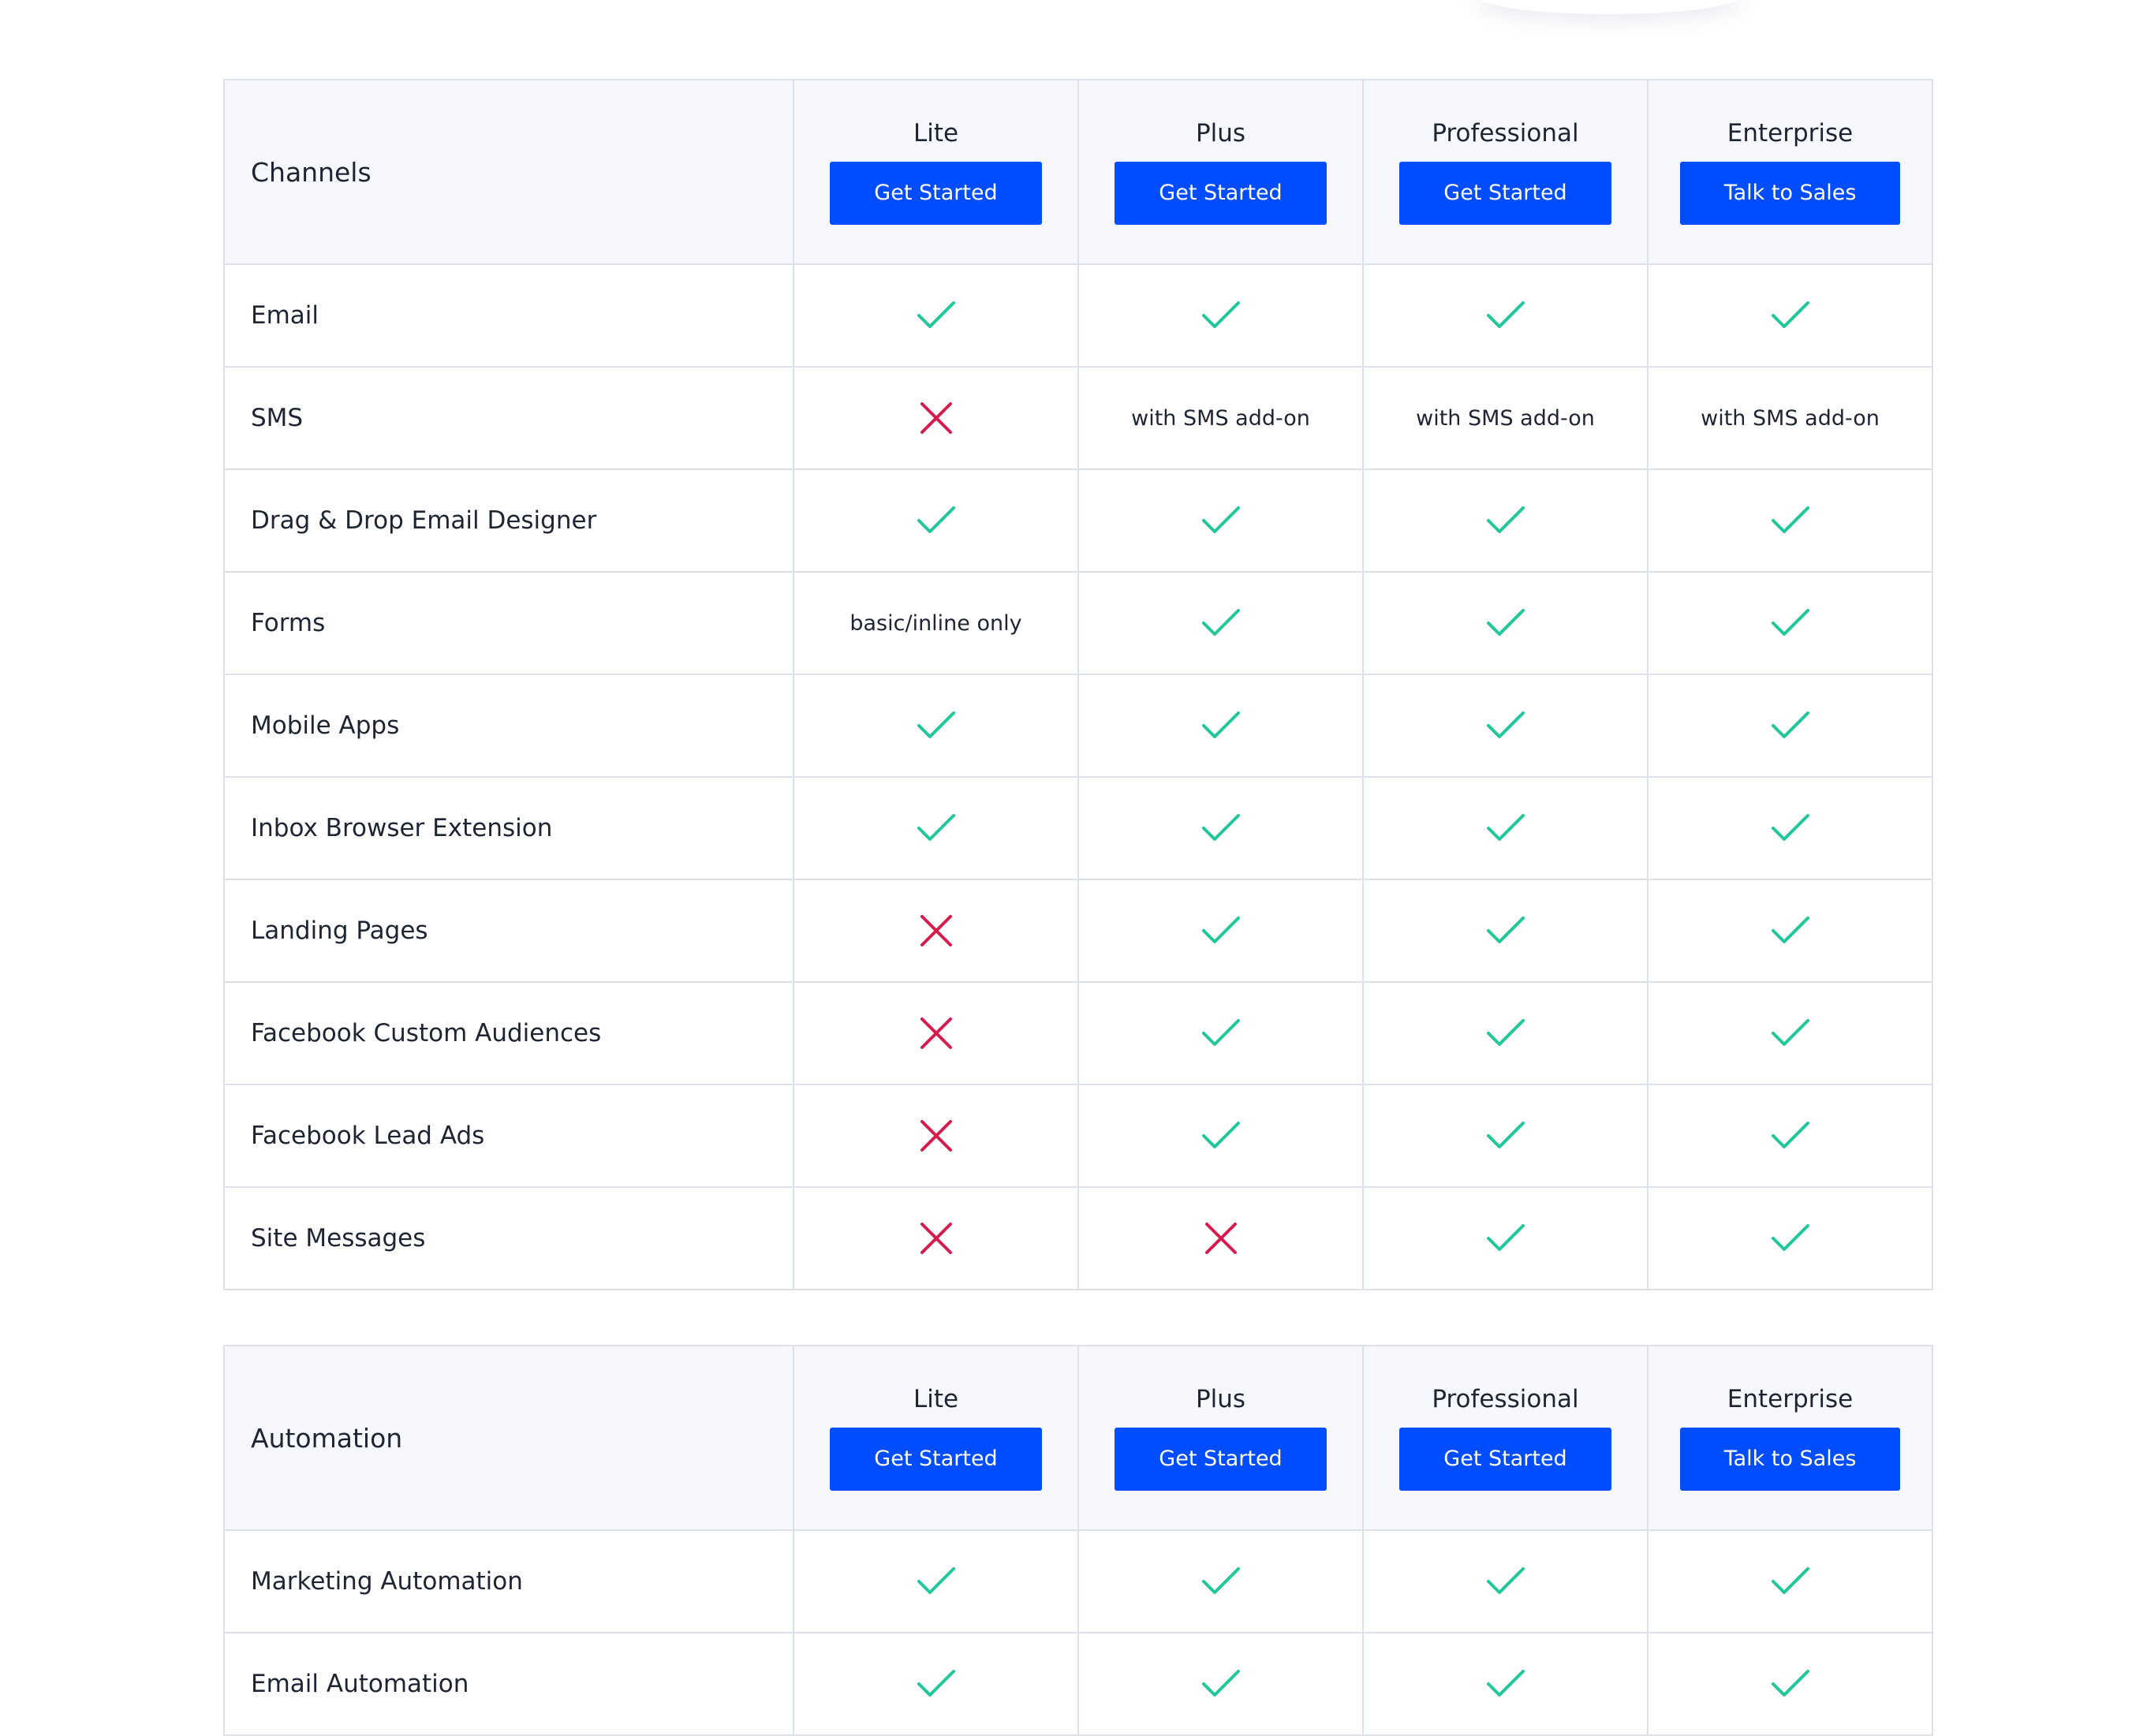 The image size is (2147, 1736). I want to click on feature-value-cell: with SMS add-on, so click(1220, 418).